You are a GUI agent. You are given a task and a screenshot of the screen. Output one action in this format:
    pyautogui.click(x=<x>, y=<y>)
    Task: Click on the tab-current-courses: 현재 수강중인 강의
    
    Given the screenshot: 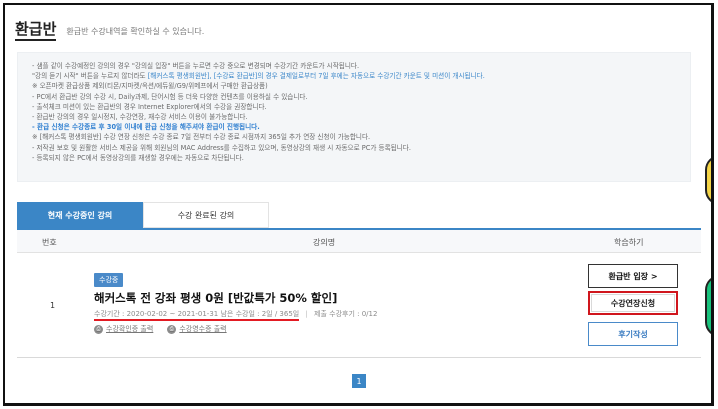 What is the action you would take?
    pyautogui.click(x=80, y=215)
    